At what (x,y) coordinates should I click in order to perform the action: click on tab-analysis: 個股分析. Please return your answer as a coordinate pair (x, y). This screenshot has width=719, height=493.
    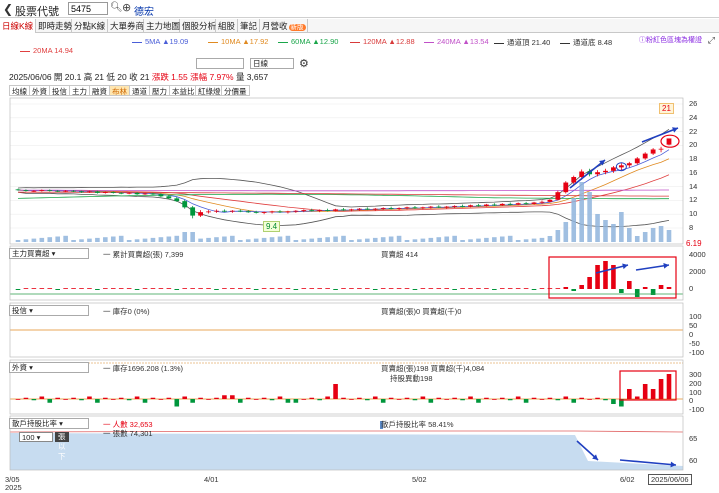
    Looking at the image, I should click on (198, 26).